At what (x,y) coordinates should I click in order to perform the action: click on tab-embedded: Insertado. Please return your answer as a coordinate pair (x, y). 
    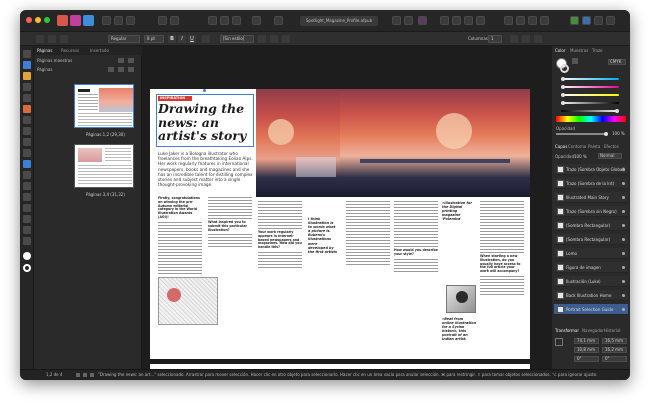
    Looking at the image, I should click on (99, 50).